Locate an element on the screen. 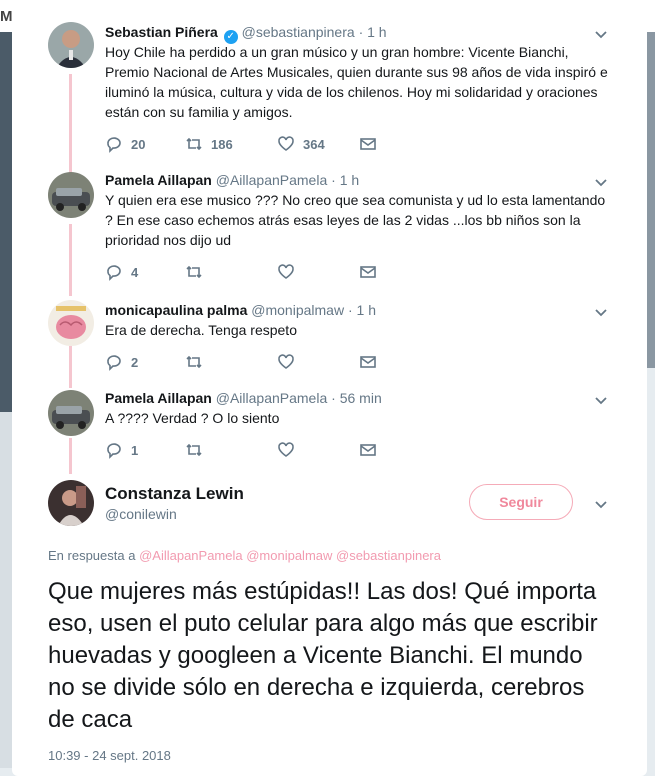 The width and height of the screenshot is (655, 776). tweet-actions: 2 is located at coordinates (305, 362).